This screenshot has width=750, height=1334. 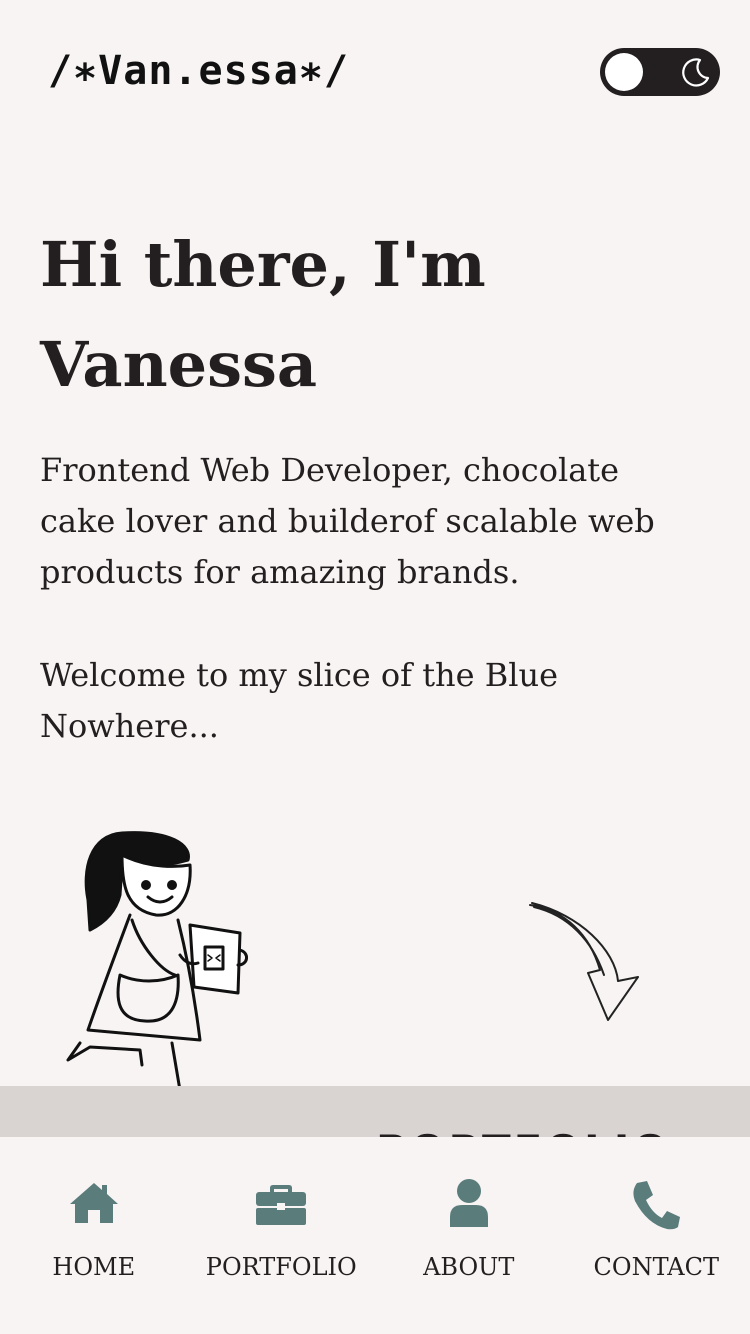 What do you see at coordinates (198, 71) in the screenshot?
I see `site-logo: /∗Van.essa∗/` at bounding box center [198, 71].